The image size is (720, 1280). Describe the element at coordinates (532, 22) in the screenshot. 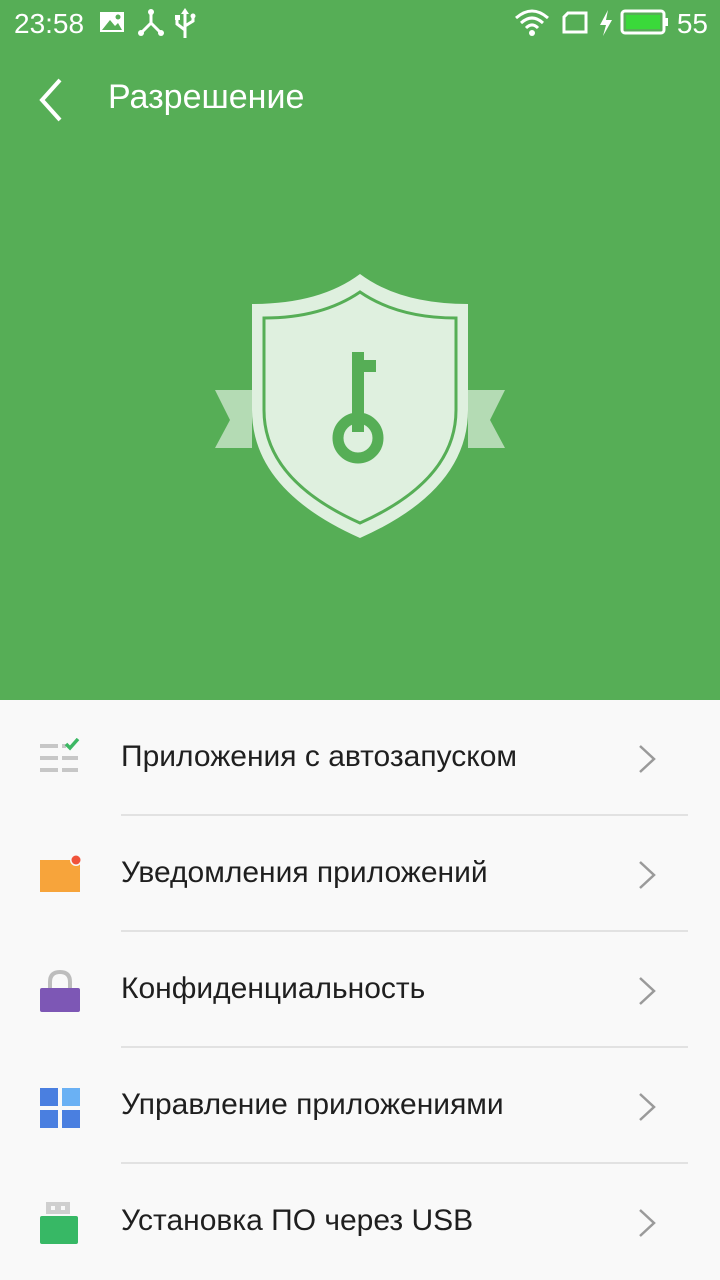

I see `wifi-icon` at that location.